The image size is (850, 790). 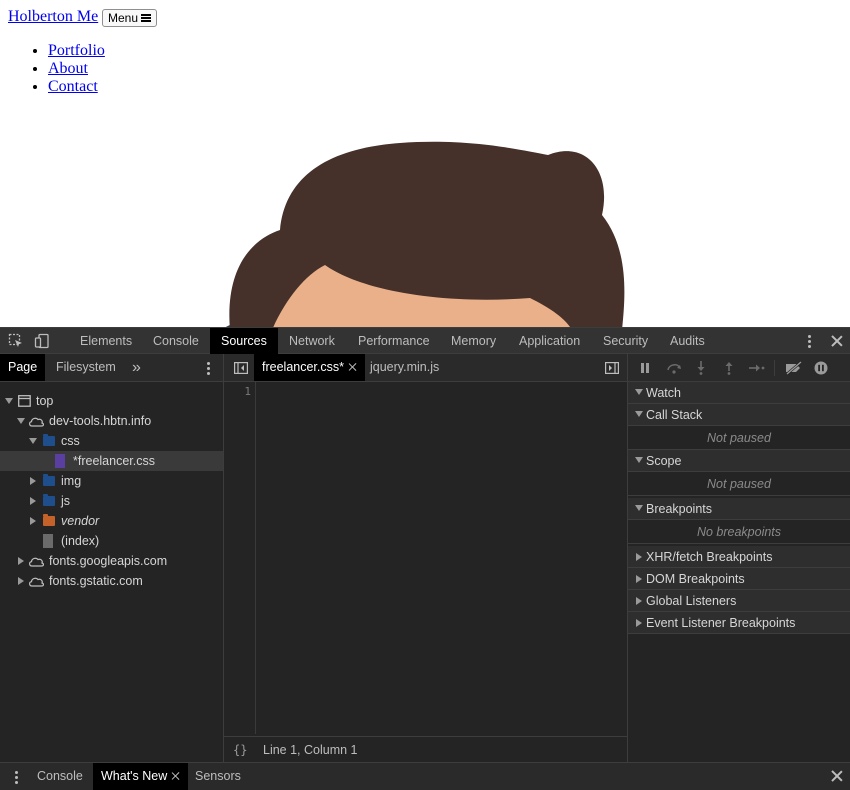 What do you see at coordinates (303, 367) in the screenshot?
I see `editor-tab-label: freelancer.css*` at bounding box center [303, 367].